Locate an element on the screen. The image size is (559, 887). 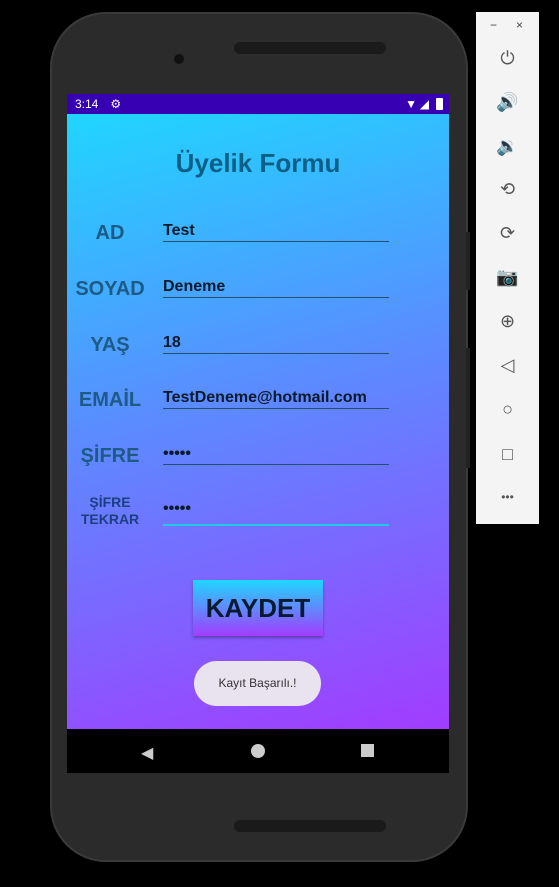
nav-bar: ◀ is located at coordinates (258, 751).